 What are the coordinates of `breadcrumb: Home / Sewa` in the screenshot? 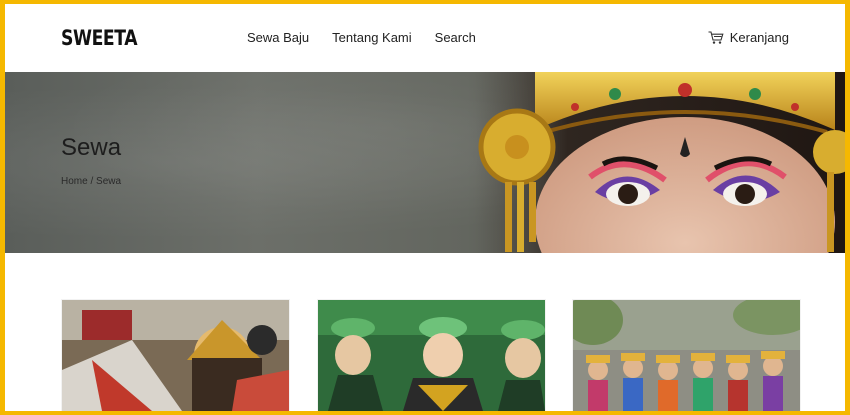 It's located at (91, 181).